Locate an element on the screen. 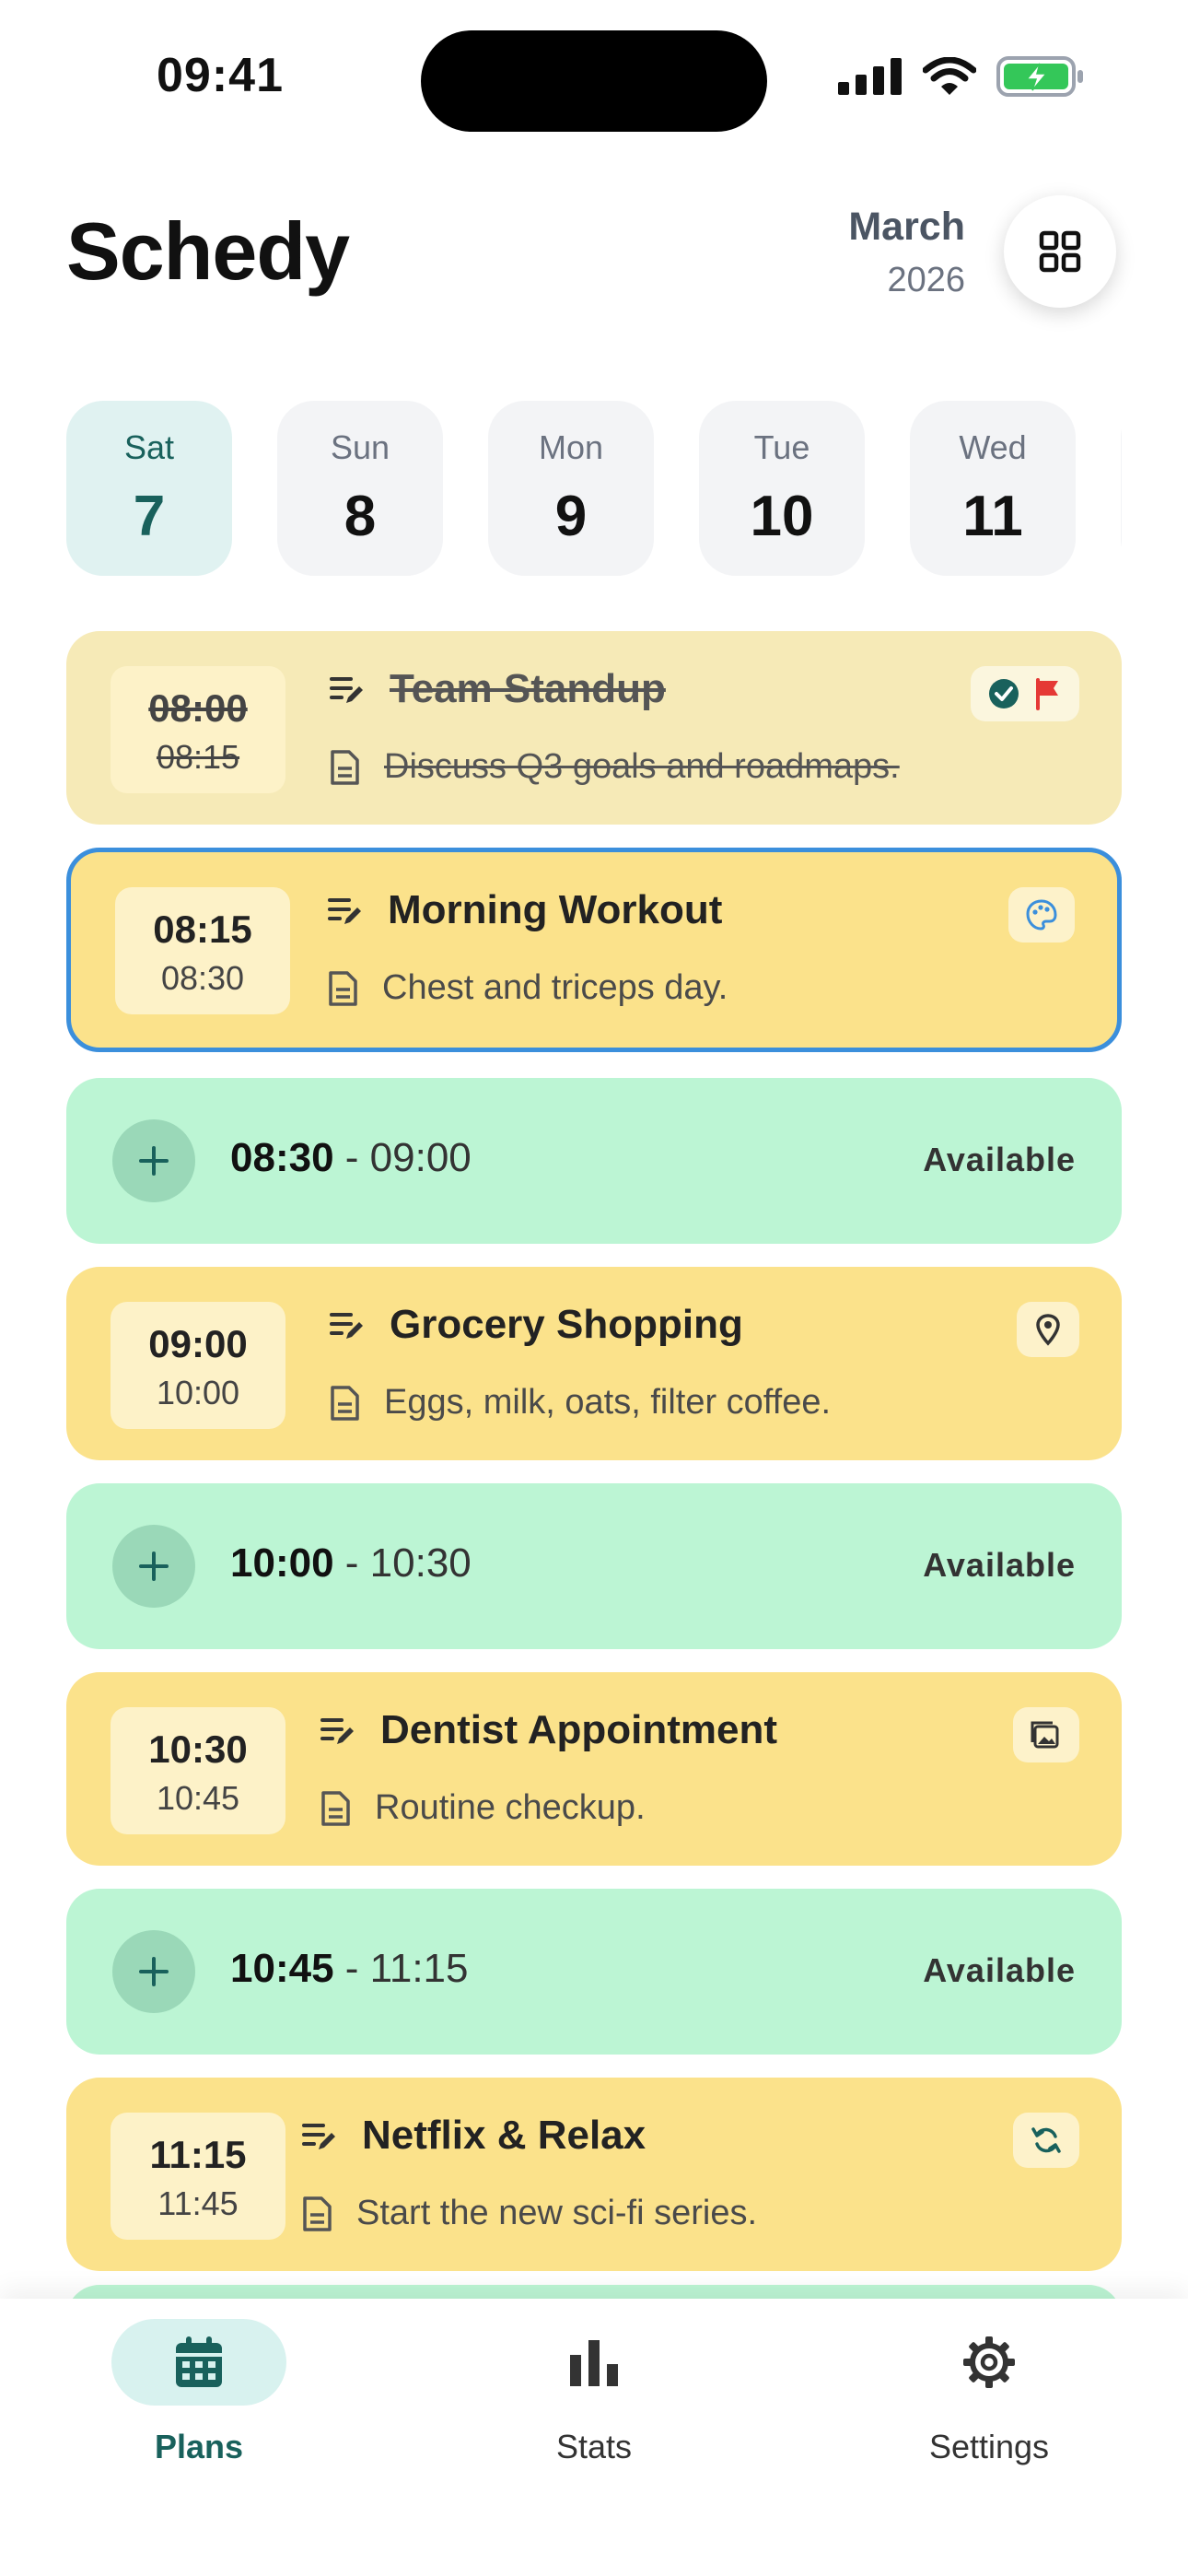 The width and height of the screenshot is (1188, 2576). day-chip-partial is located at coordinates (1121, 488).